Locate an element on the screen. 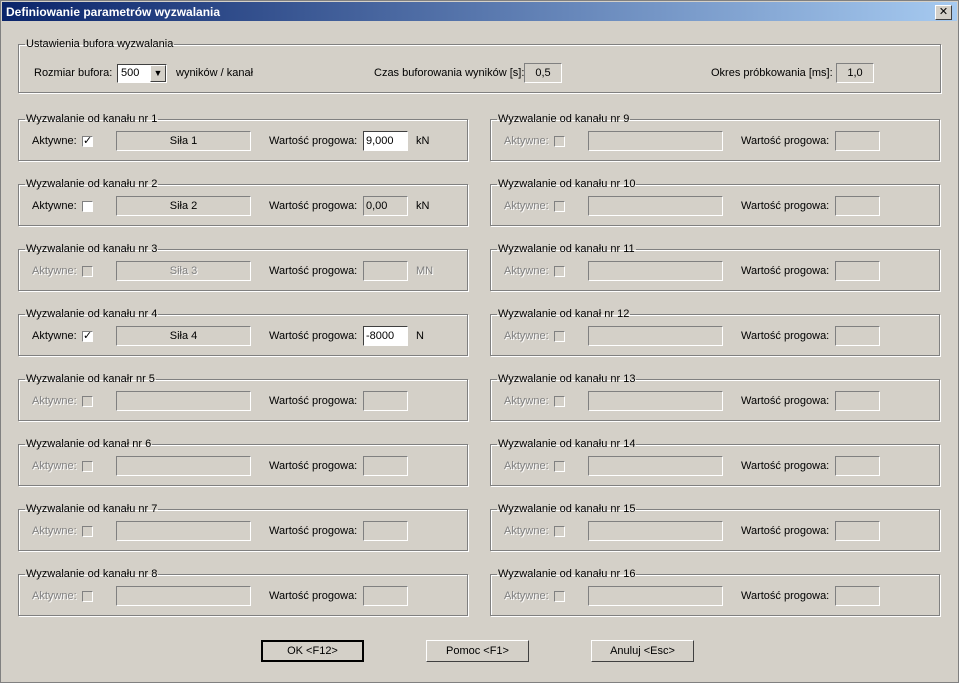  threshold-input-1: 9,000 is located at coordinates (385, 141).